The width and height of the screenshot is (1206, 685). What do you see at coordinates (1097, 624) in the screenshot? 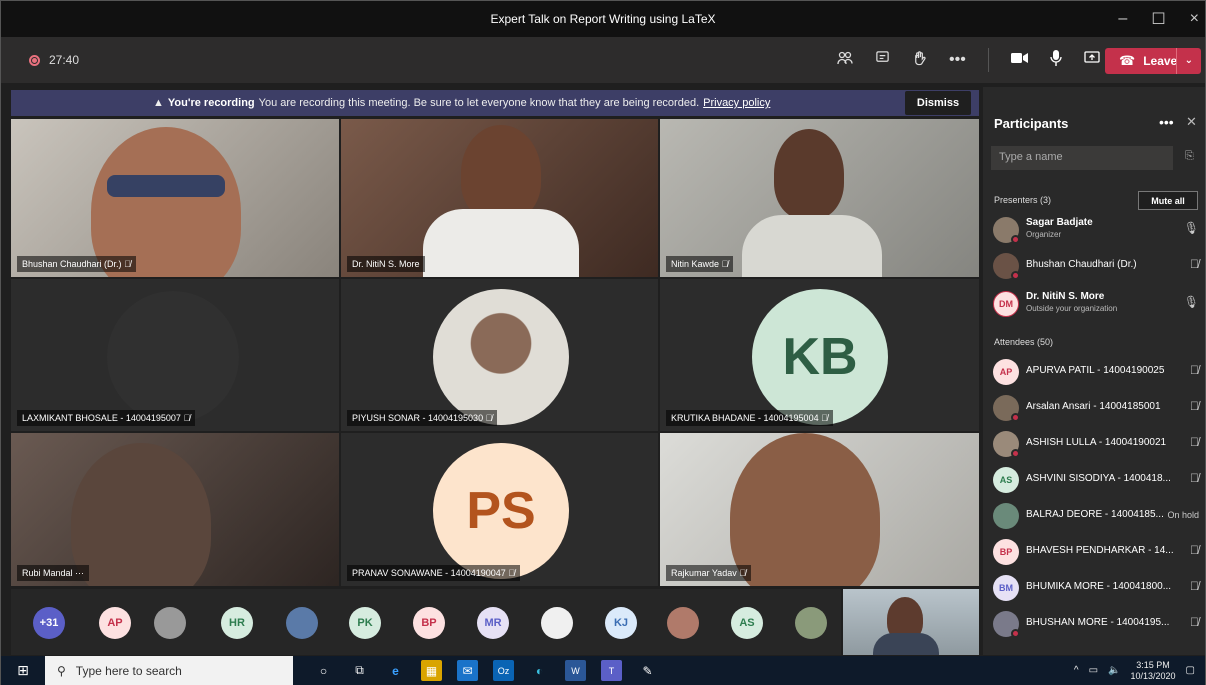
I see `participant-row: BHUSHAN MORE - 14004195... 🎙̸` at bounding box center [1097, 624].